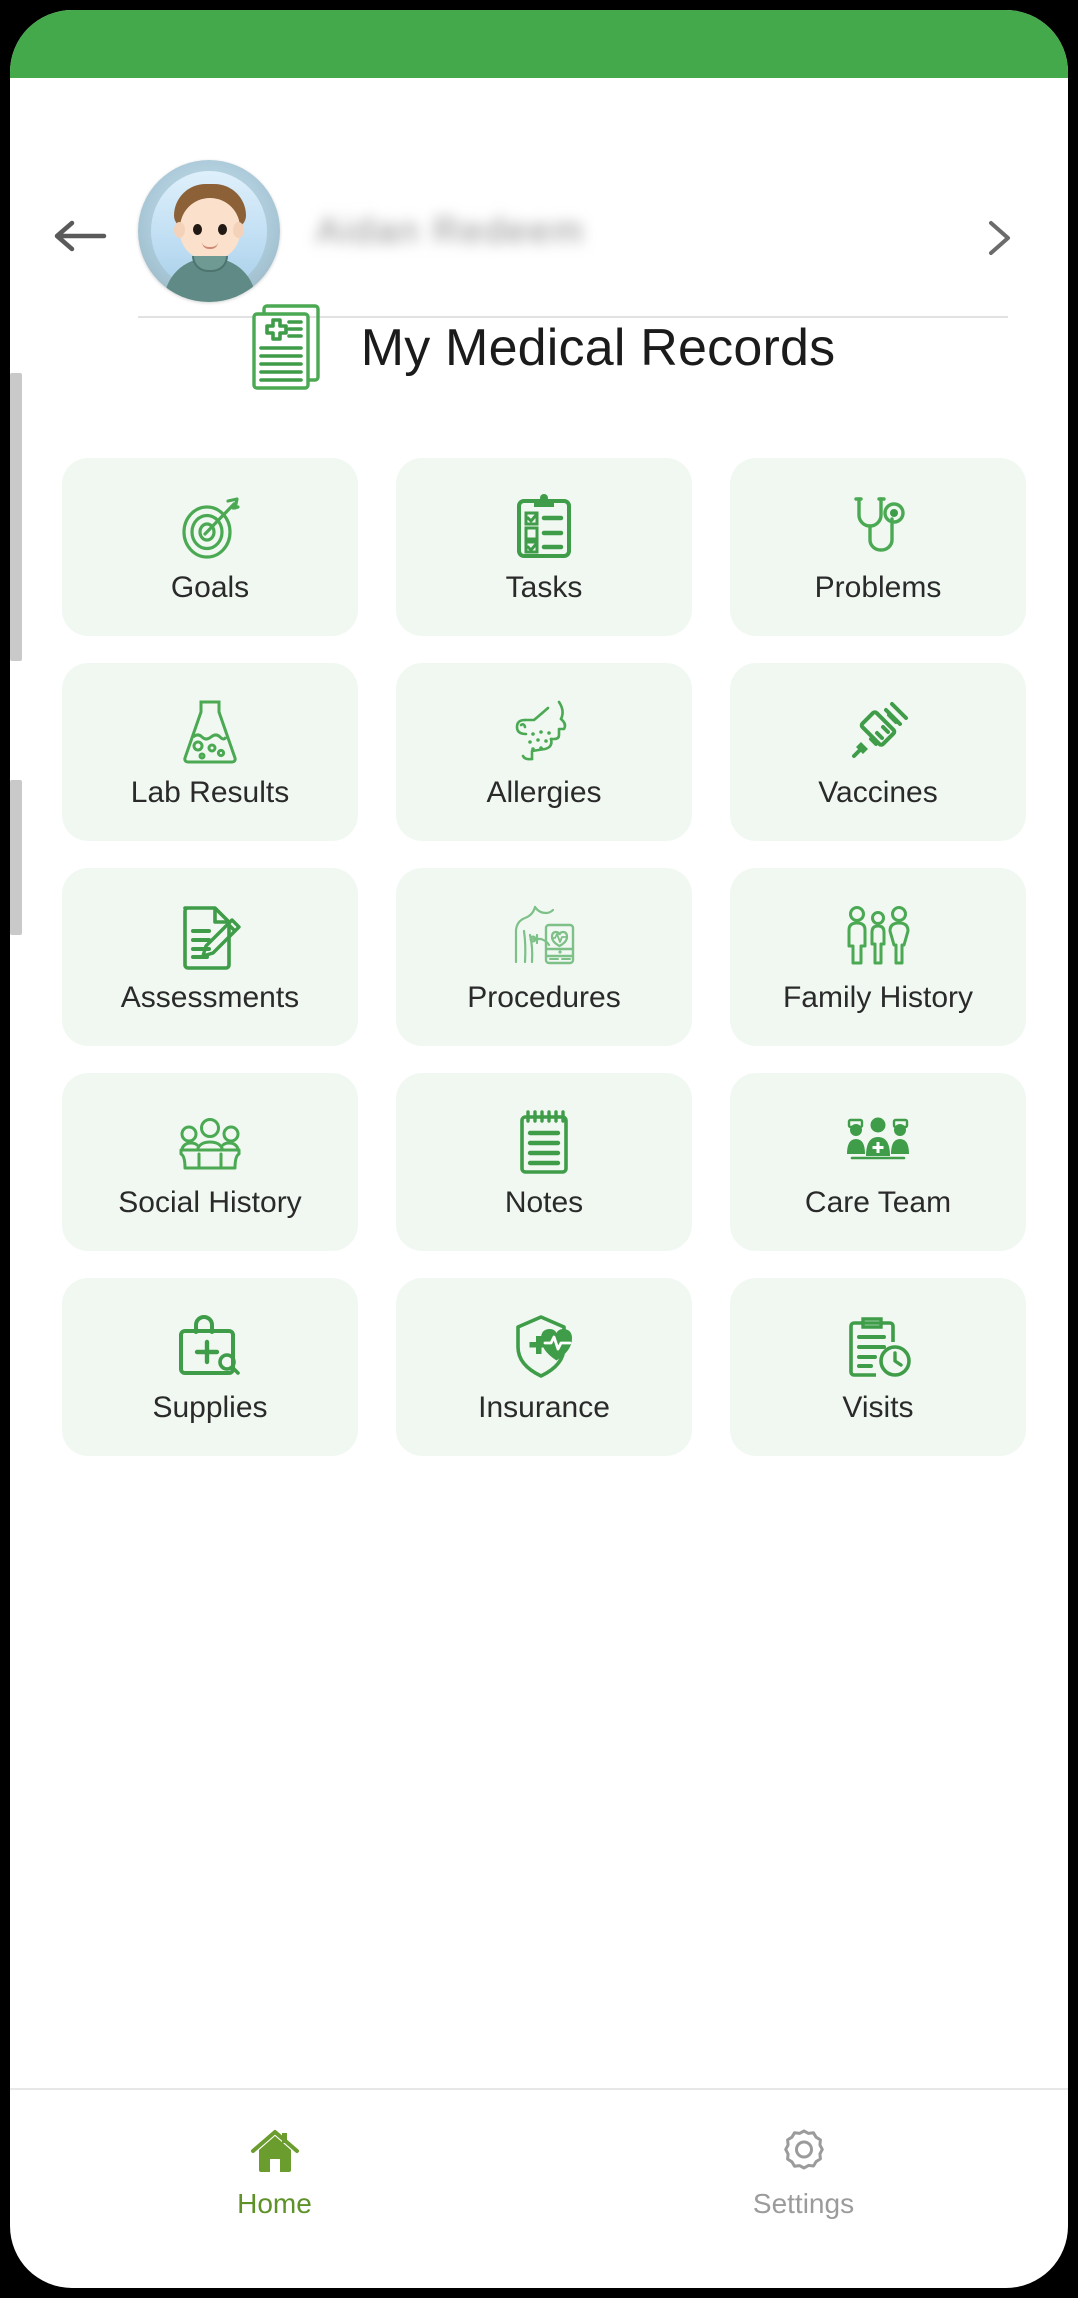 The width and height of the screenshot is (1078, 2298). Describe the element at coordinates (544, 997) in the screenshot. I see `tile-label: Procedures` at that location.